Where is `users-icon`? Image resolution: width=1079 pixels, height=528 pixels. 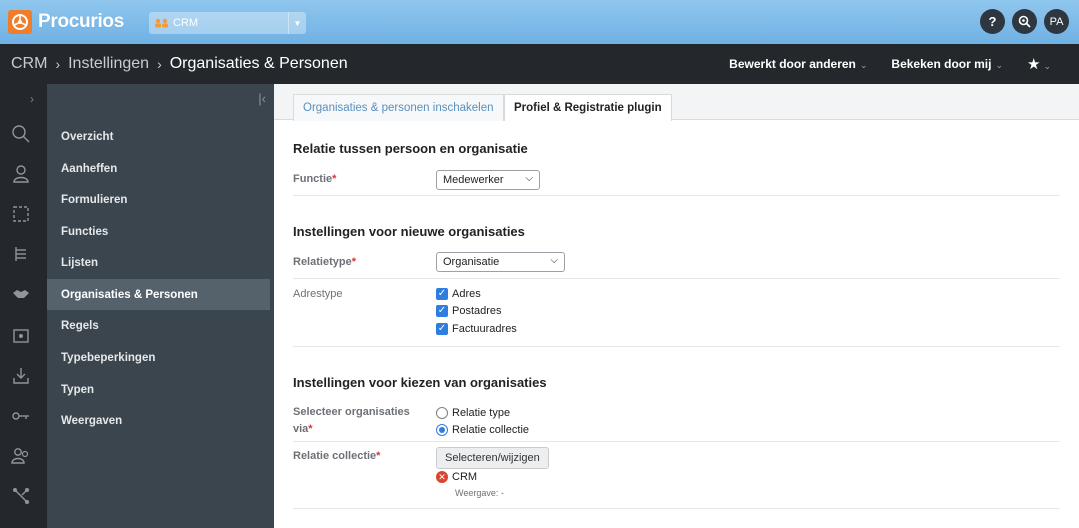
users-icon is located at coordinates (21, 456).